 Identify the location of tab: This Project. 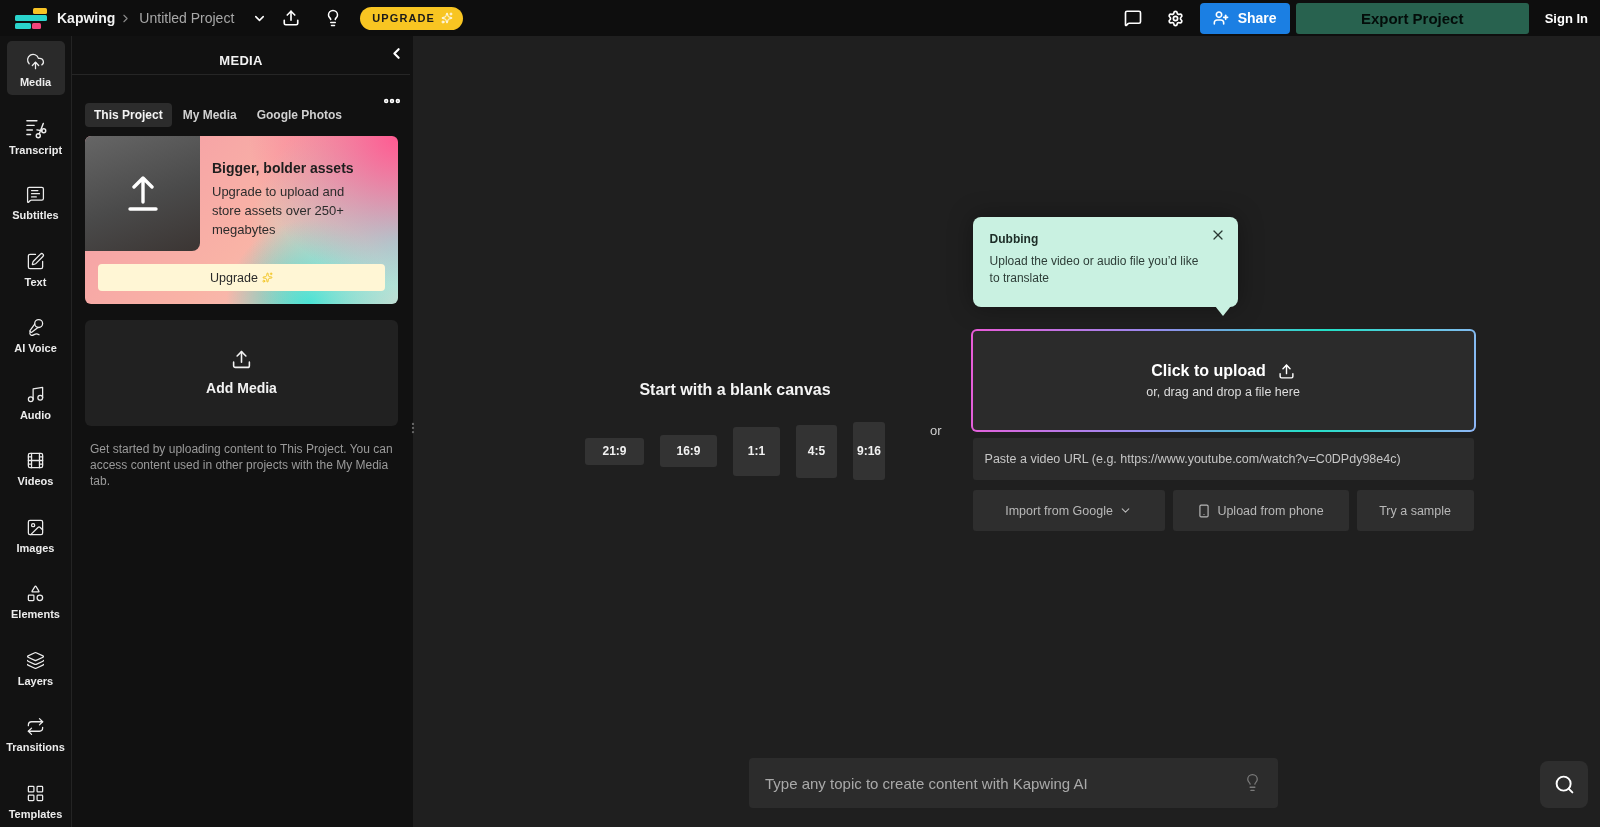
(128, 115).